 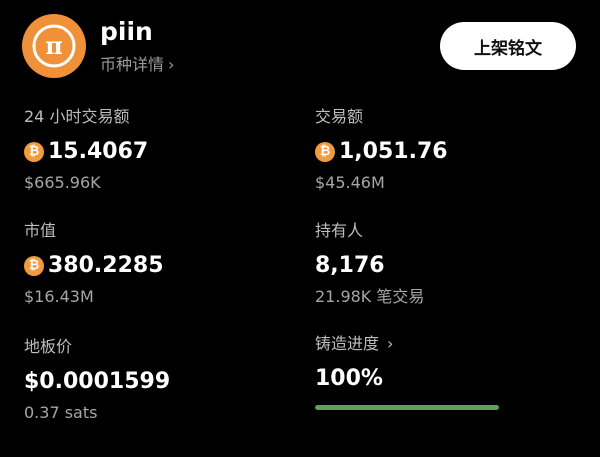 What do you see at coordinates (98, 151) in the screenshot?
I see `stat-value: 15.4067` at bounding box center [98, 151].